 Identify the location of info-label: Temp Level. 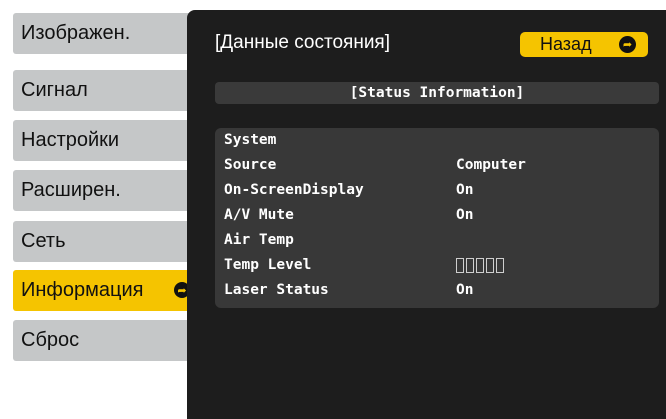
(268, 265).